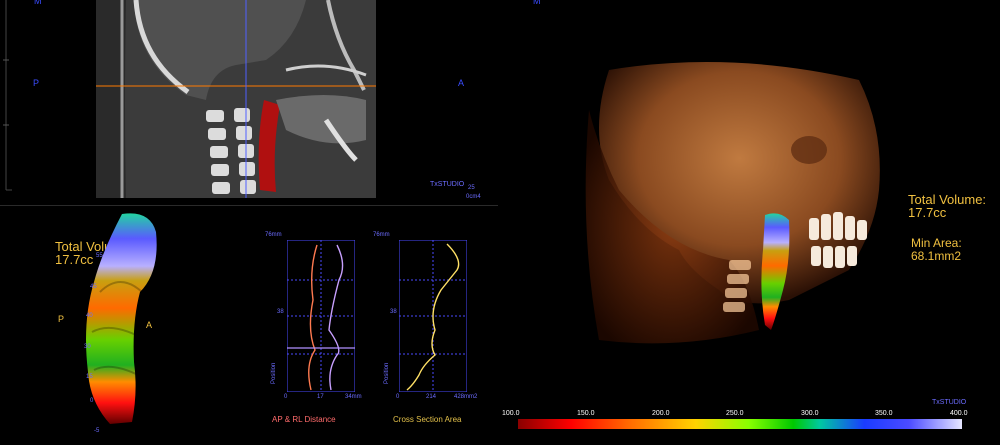 The image size is (1000, 445). I want to click on graph2-ylabel: Position, so click(387, 373).